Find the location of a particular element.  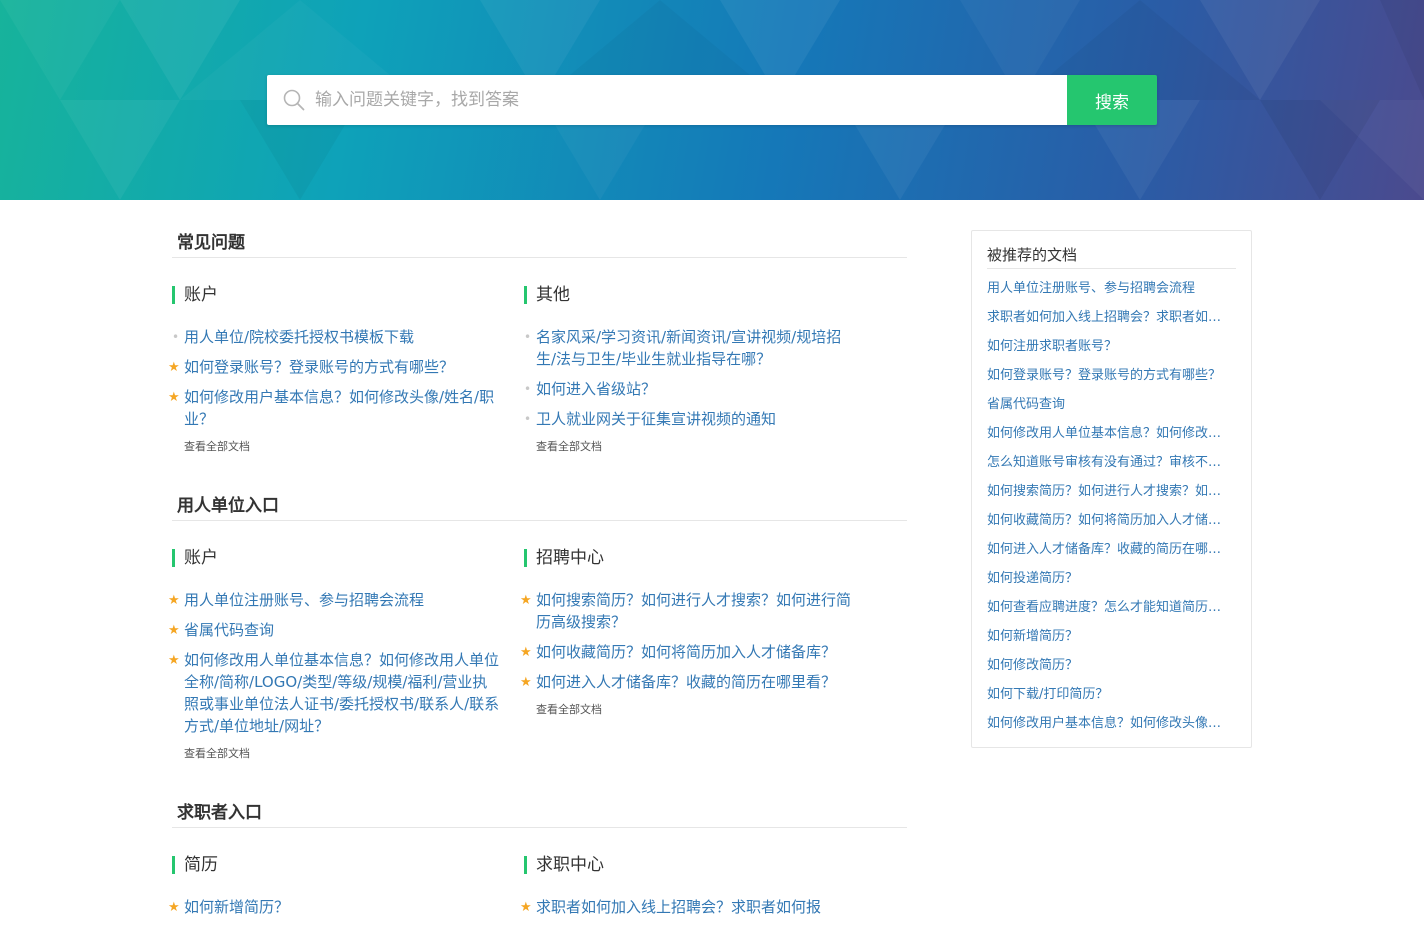

doc-link: ★ 如何收藏简历？如何将简历加入人才储备库？ is located at coordinates (687, 652).